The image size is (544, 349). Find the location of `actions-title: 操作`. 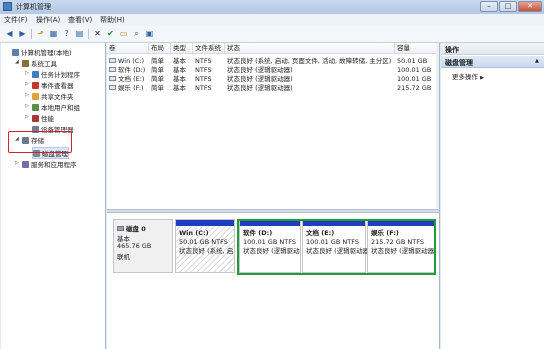

actions-title: 操作 is located at coordinates (452, 50).